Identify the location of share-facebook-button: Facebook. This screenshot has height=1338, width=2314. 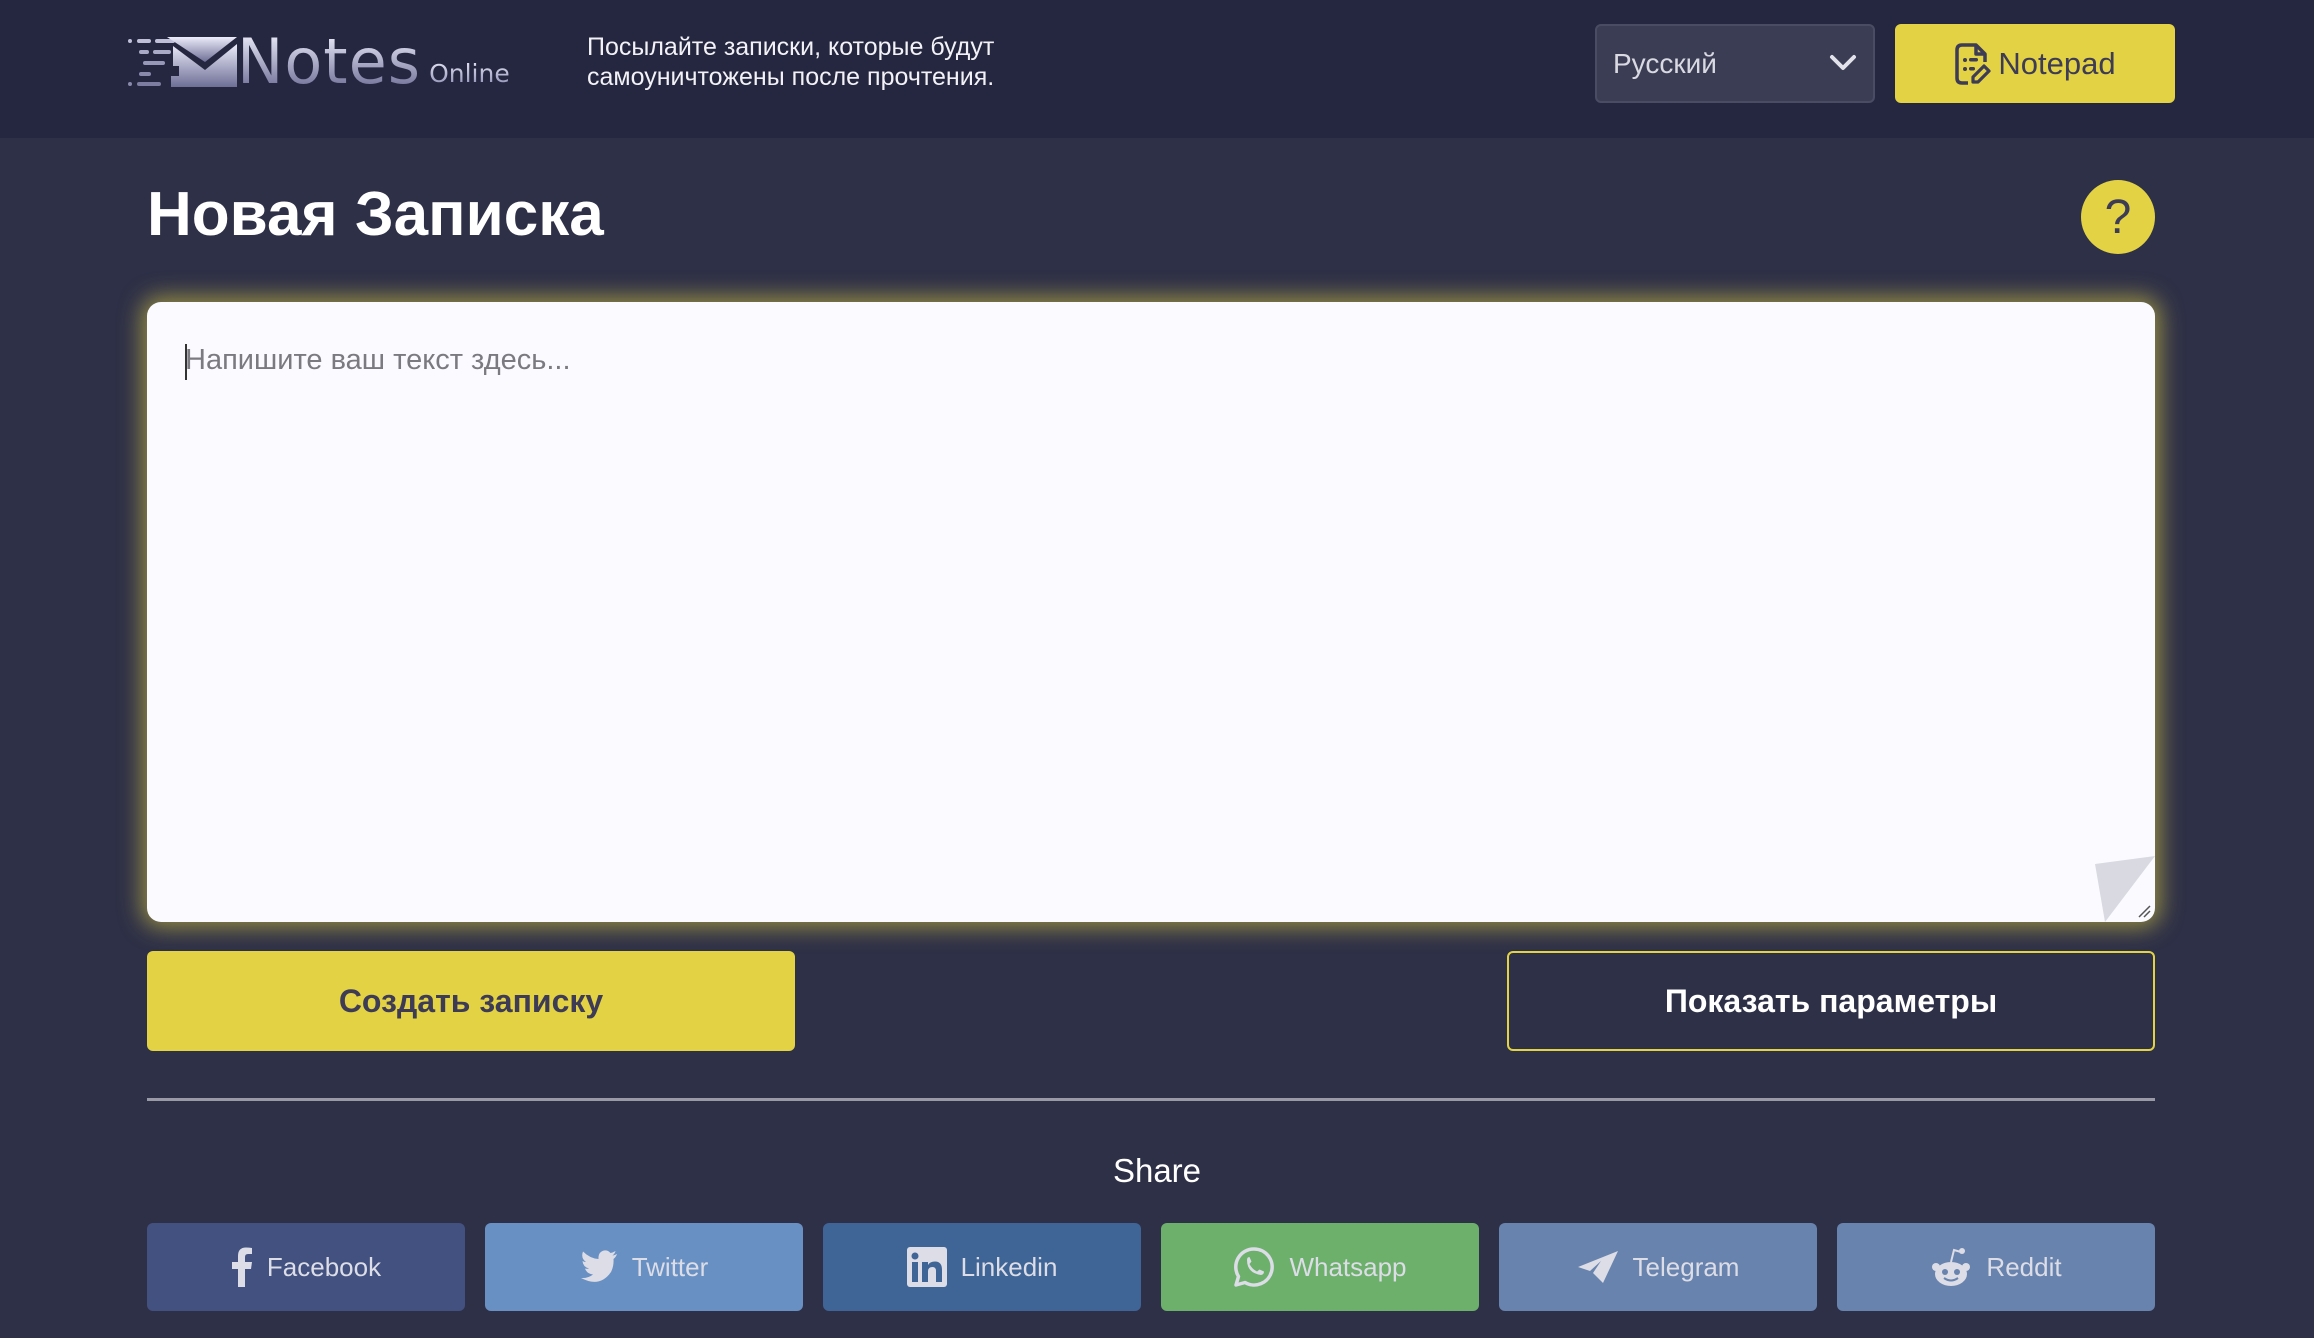
(306, 1267).